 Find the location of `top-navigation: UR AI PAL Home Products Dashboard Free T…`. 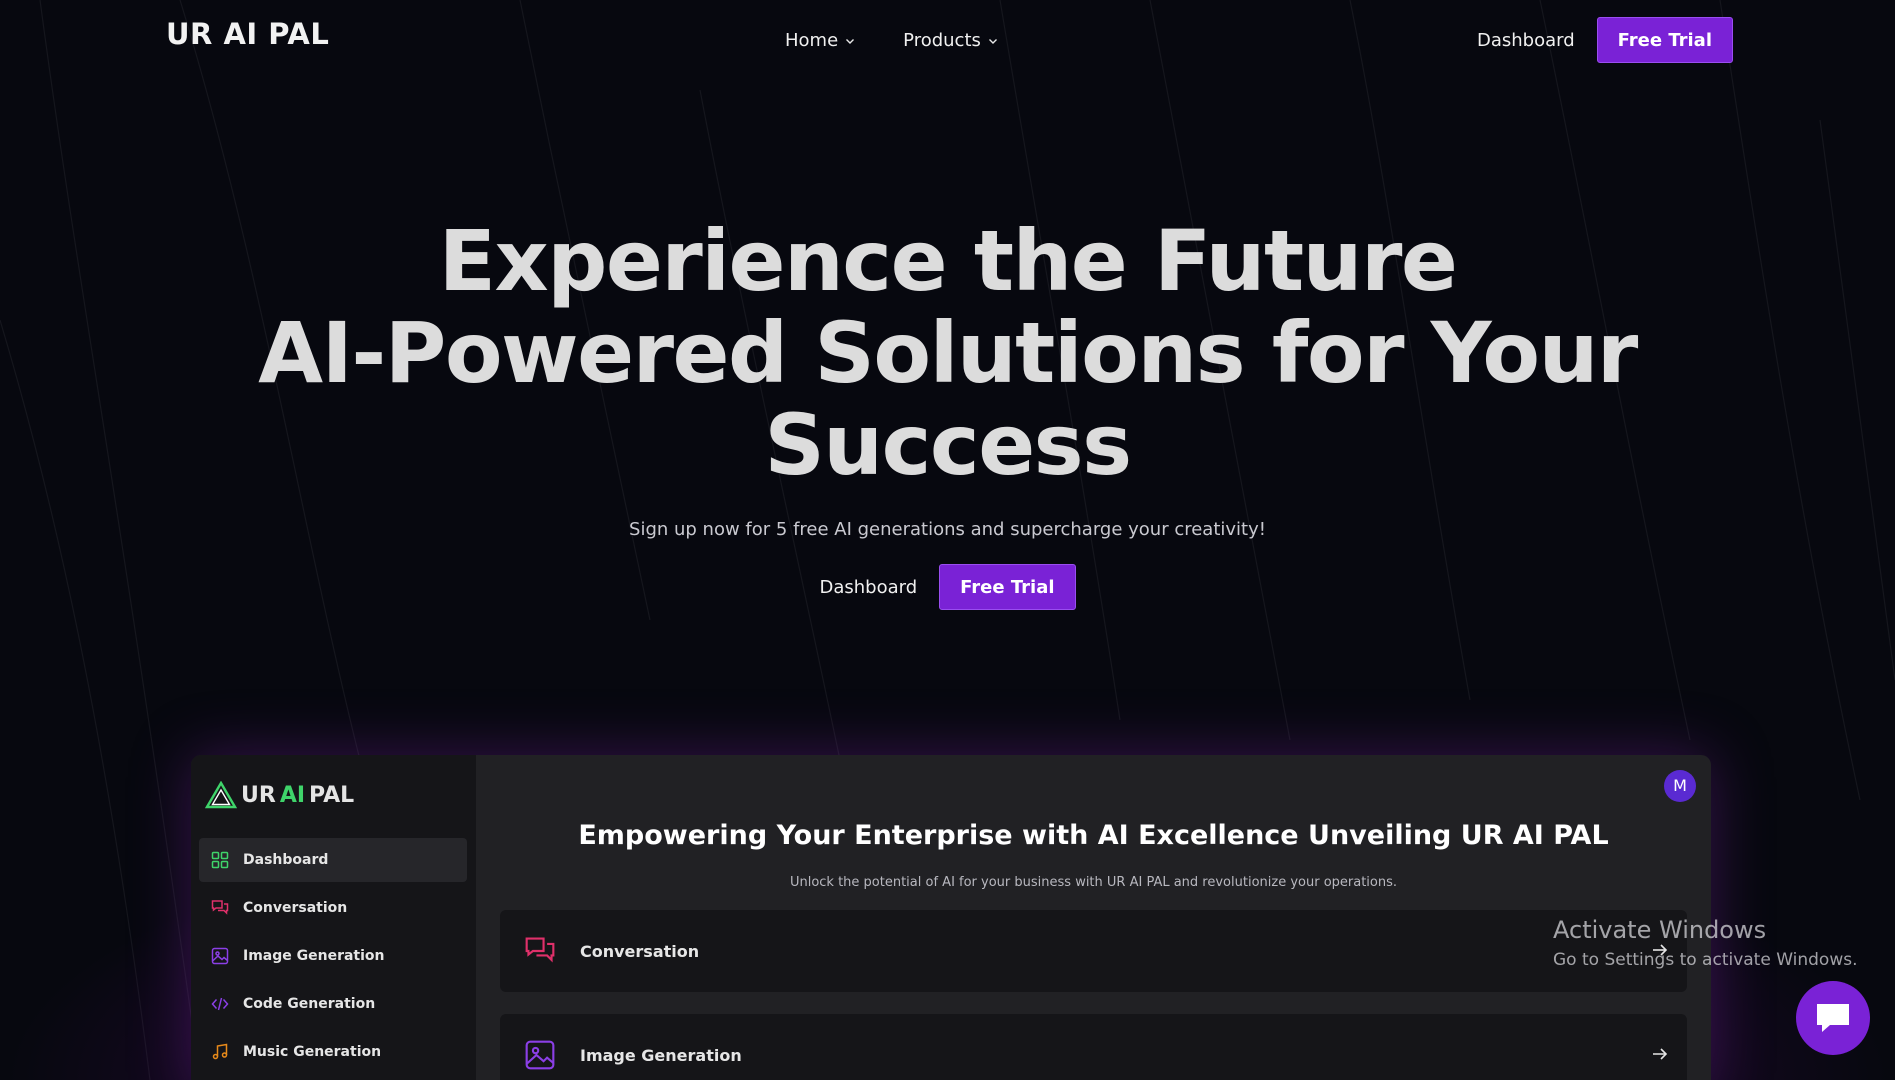

top-navigation: UR AI PAL Home Products Dashboard Free T… is located at coordinates (947, 40).